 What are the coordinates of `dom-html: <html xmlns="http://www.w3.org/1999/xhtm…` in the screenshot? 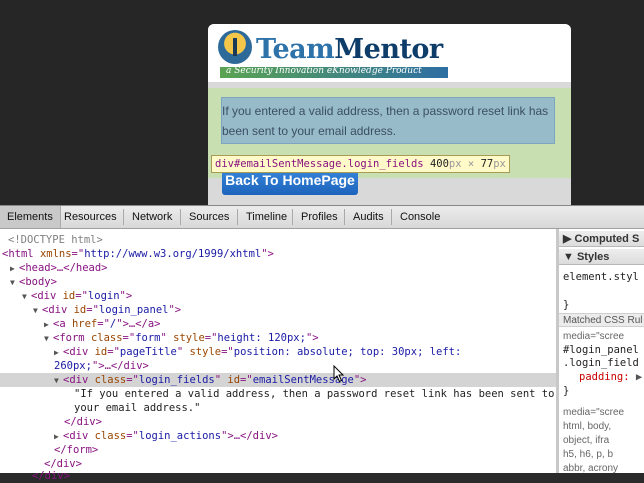 It's located at (279, 254).